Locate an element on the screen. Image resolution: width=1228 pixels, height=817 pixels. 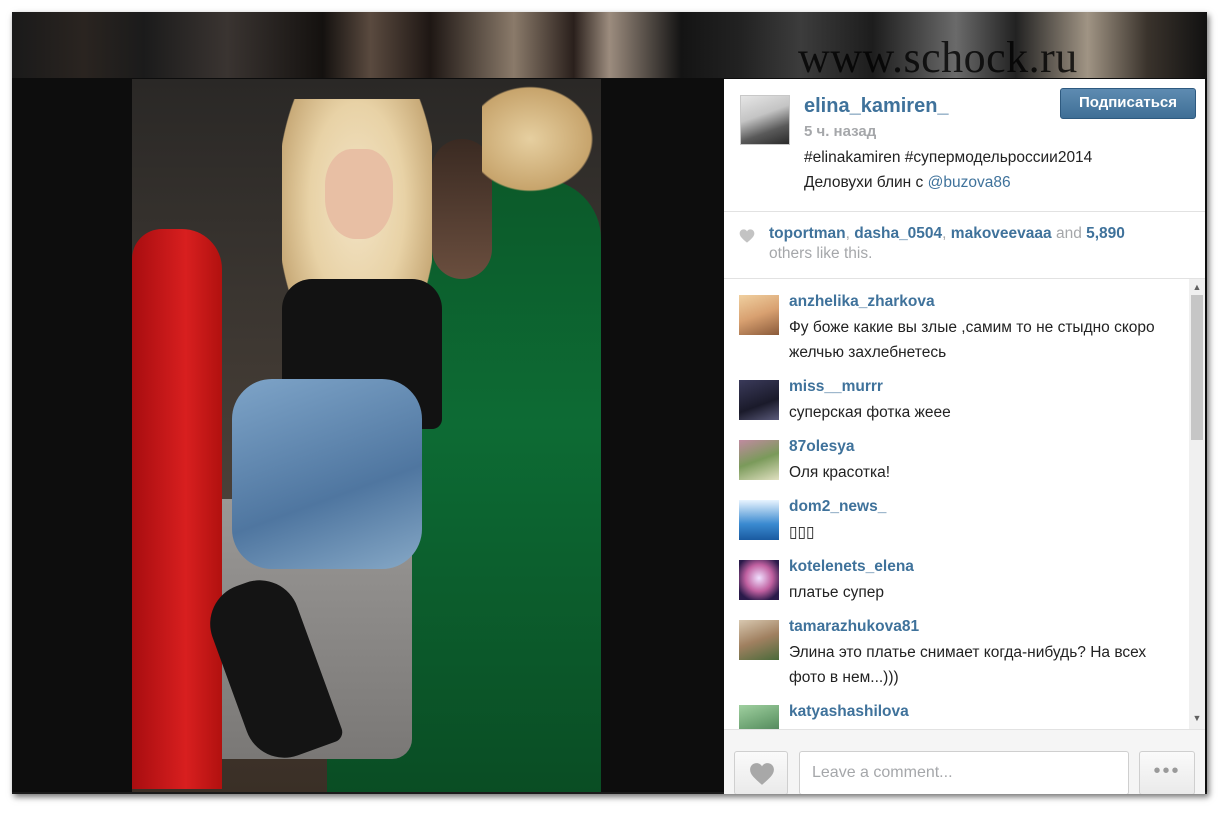
photo-face is located at coordinates (359, 194).